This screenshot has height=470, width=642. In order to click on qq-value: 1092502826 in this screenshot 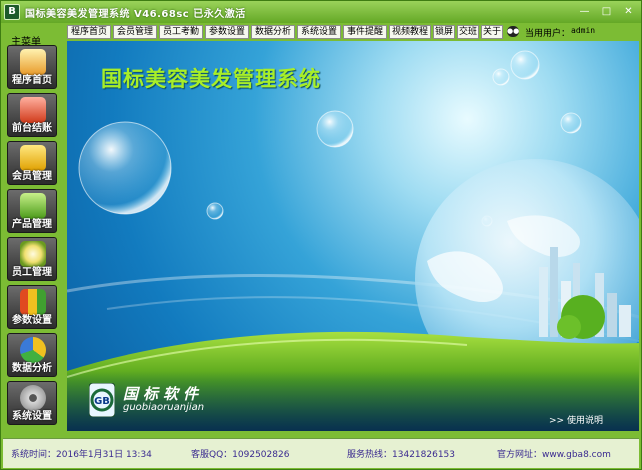, I will do `click(261, 455)`.